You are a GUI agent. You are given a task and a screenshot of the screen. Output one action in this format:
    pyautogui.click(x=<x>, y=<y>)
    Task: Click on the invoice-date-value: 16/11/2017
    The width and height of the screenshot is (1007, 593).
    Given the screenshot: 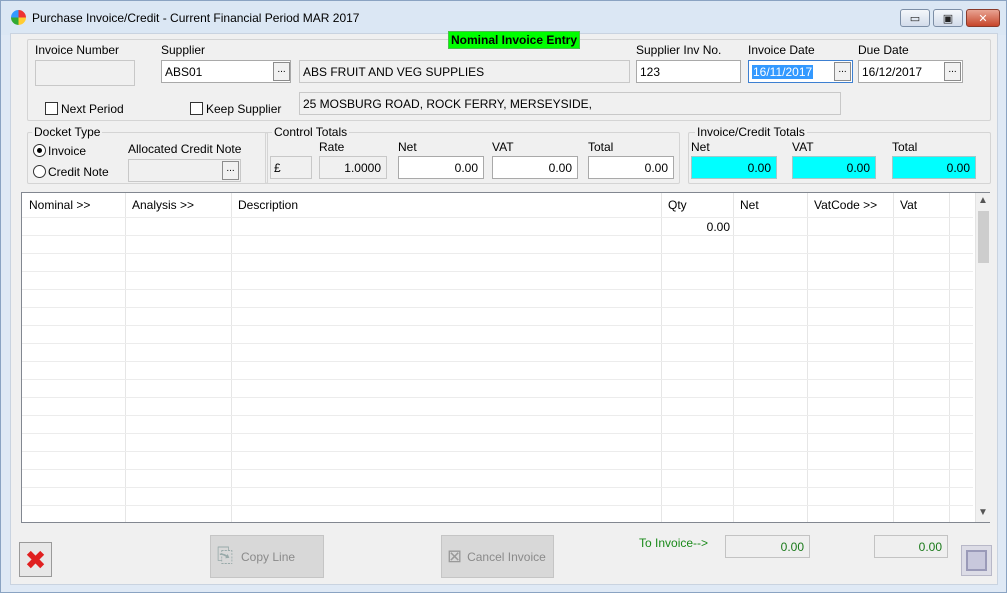 What is the action you would take?
    pyautogui.click(x=783, y=72)
    